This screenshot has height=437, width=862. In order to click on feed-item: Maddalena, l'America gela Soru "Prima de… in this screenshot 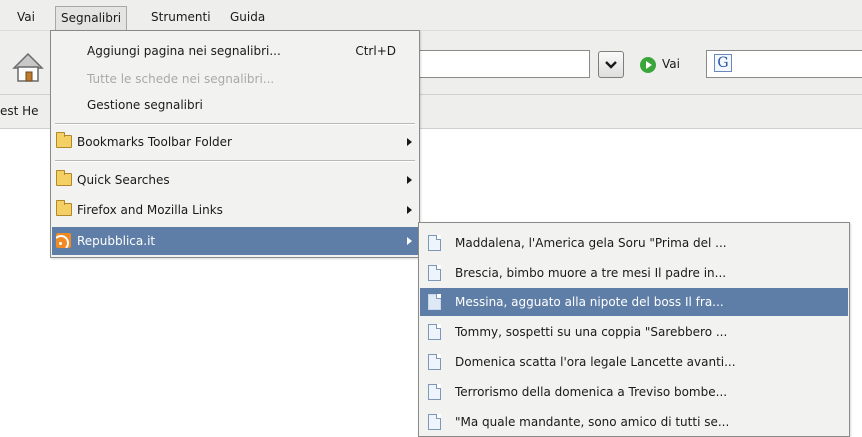, I will do `click(634, 243)`.